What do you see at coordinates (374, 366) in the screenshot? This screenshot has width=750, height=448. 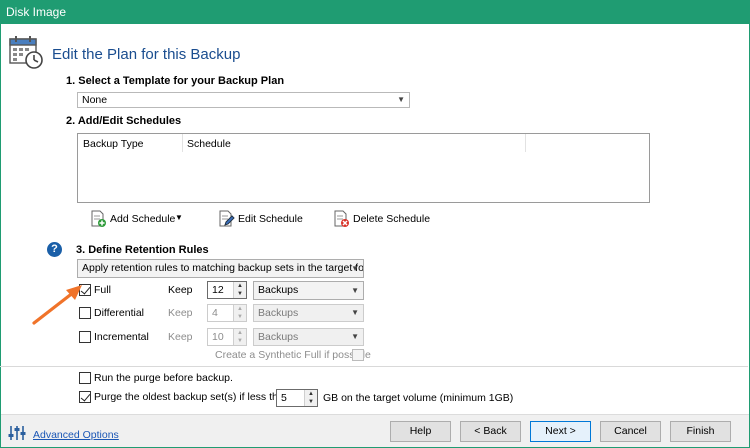 I see `section-divider` at bounding box center [374, 366].